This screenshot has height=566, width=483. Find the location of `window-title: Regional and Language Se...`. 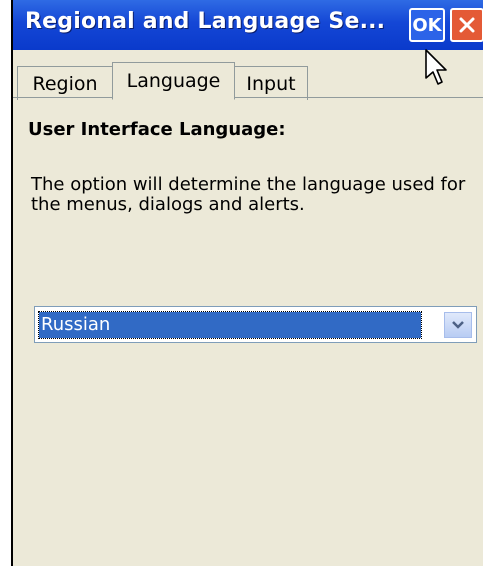

window-title: Regional and Language Se... is located at coordinates (205, 21).